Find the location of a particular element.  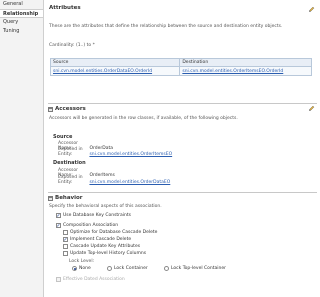

edit-attributes-pencil-icon is located at coordinates (311, 9).